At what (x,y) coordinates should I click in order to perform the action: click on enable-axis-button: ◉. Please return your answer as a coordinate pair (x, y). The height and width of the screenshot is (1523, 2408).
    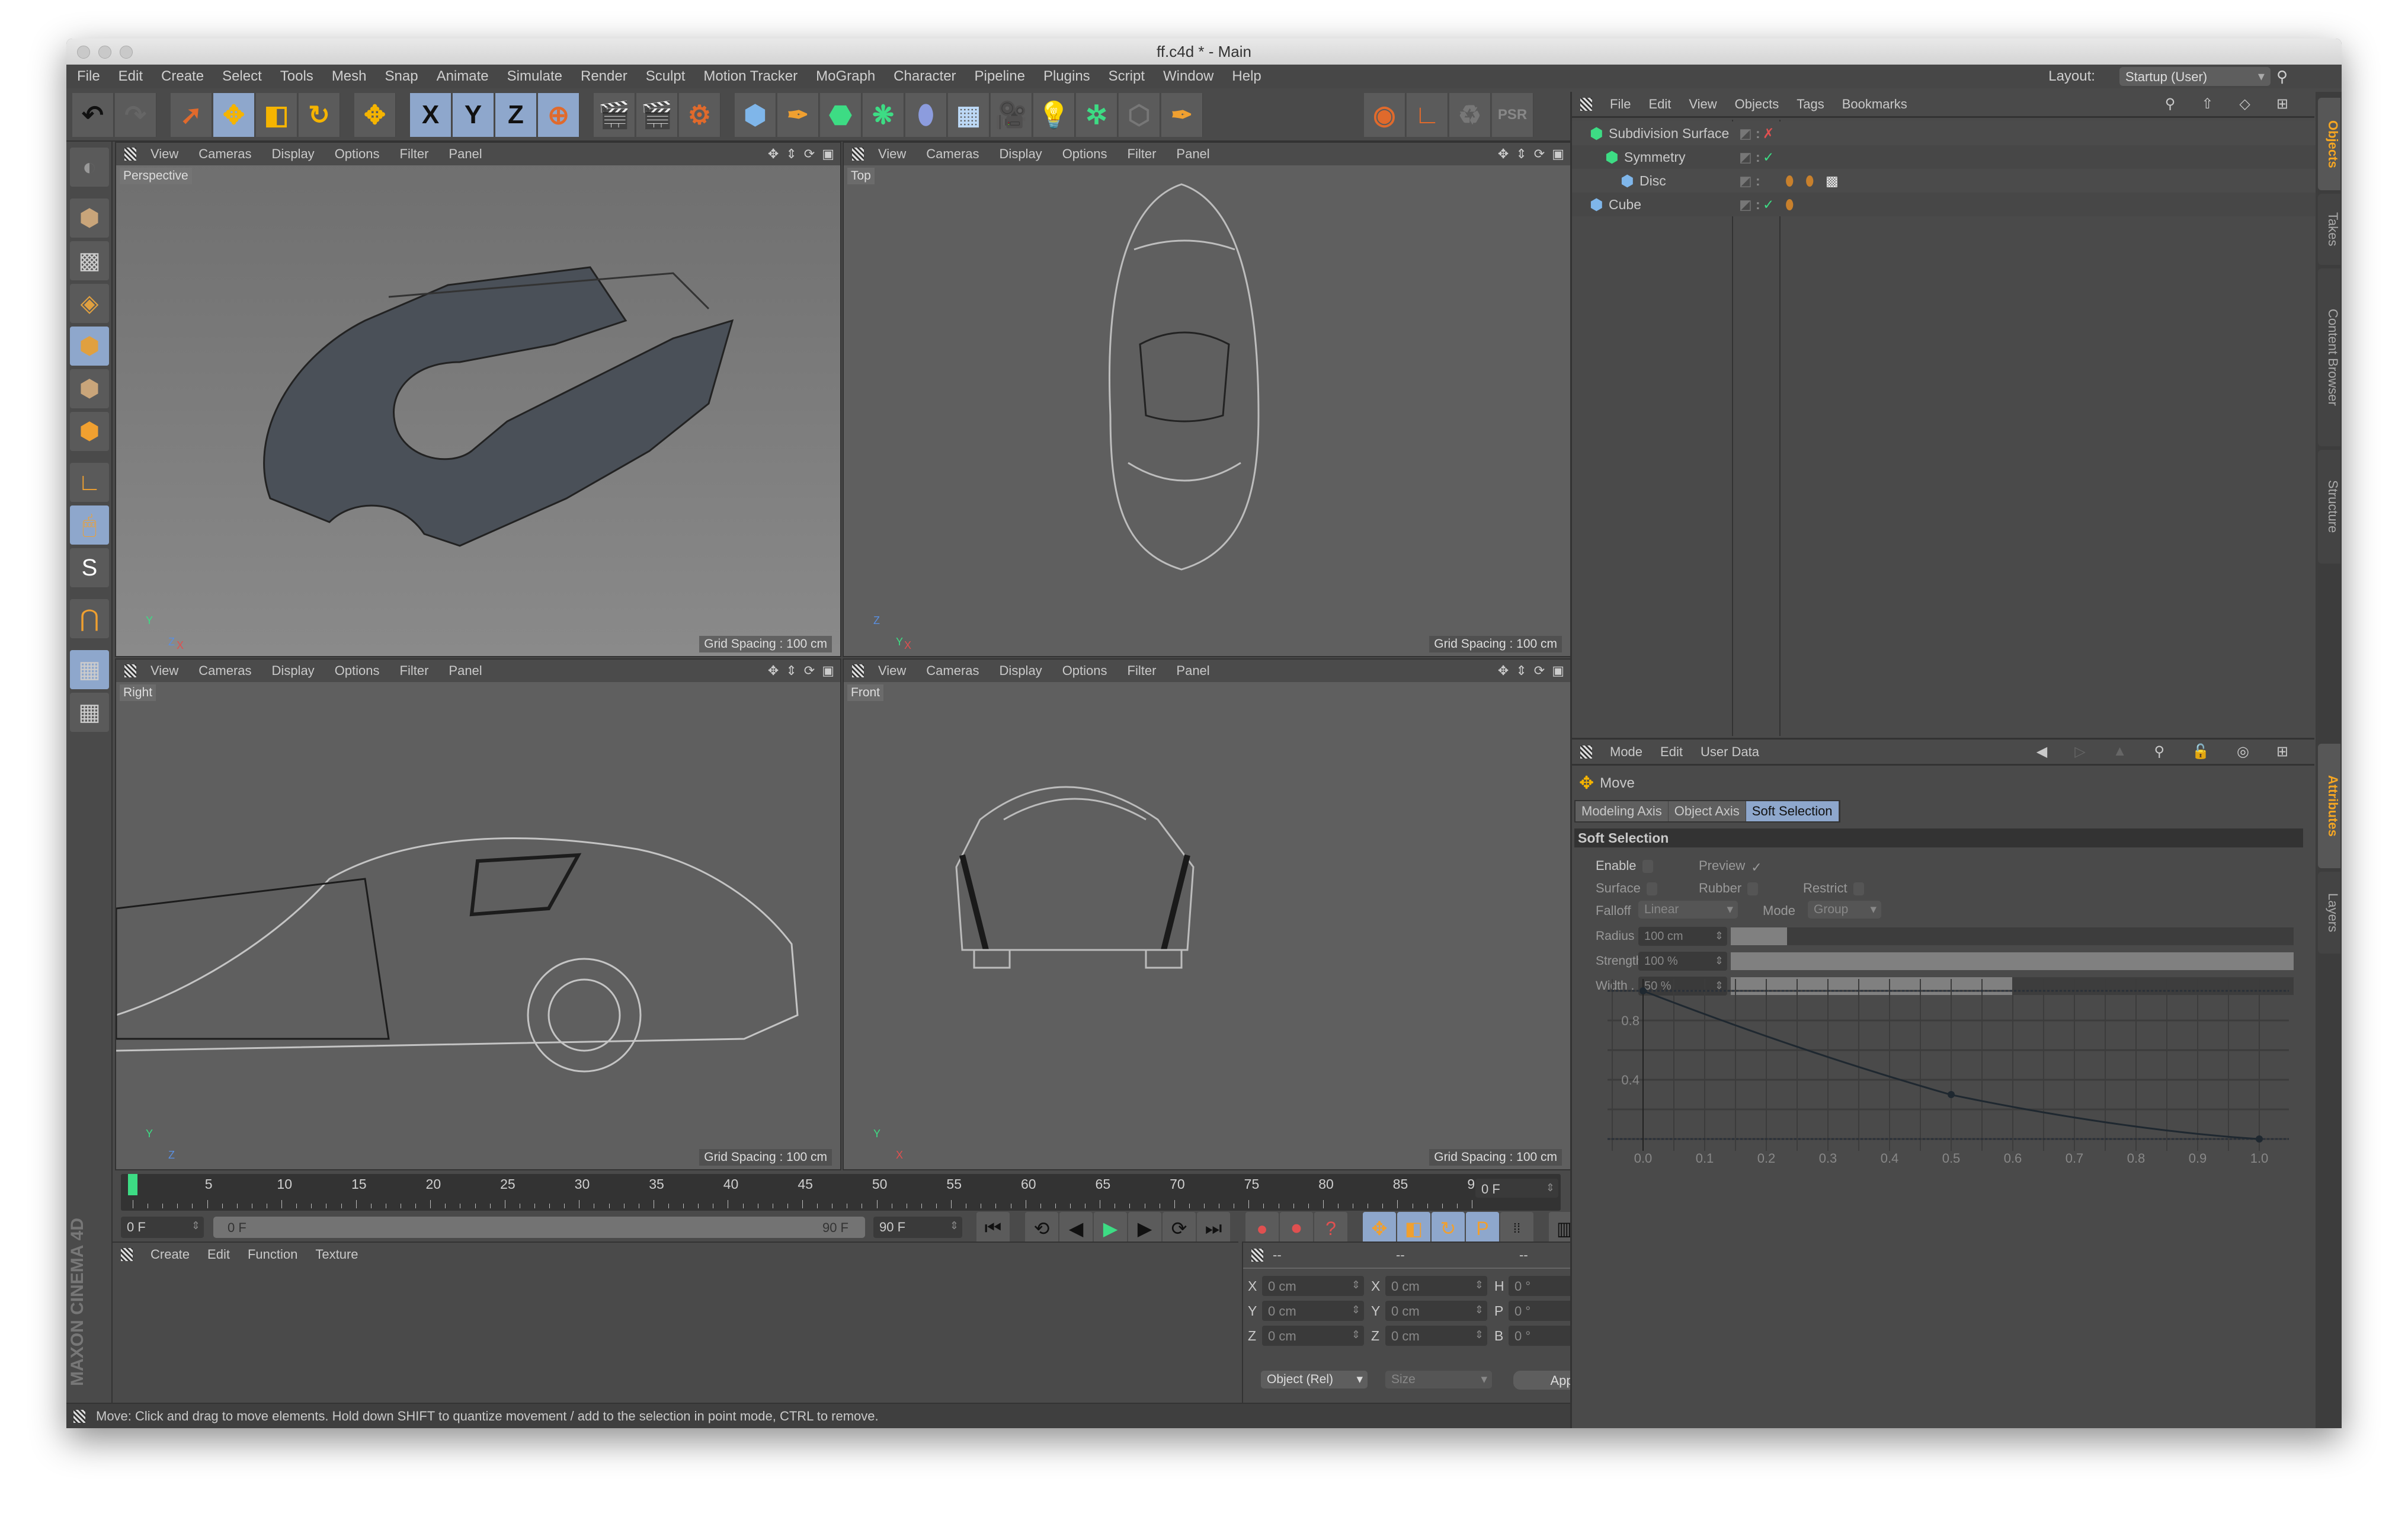
    Looking at the image, I should click on (1384, 115).